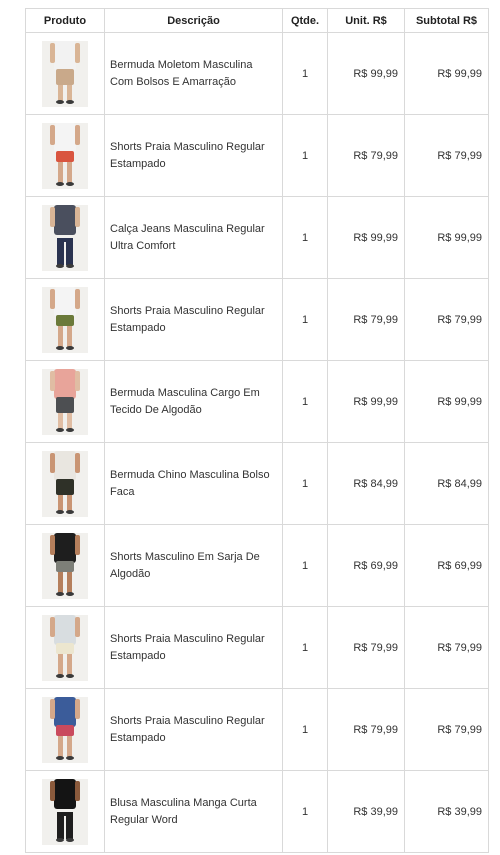  I want to click on product-description: Shorts Masculino Em Sarja De Algodão, so click(193, 565).